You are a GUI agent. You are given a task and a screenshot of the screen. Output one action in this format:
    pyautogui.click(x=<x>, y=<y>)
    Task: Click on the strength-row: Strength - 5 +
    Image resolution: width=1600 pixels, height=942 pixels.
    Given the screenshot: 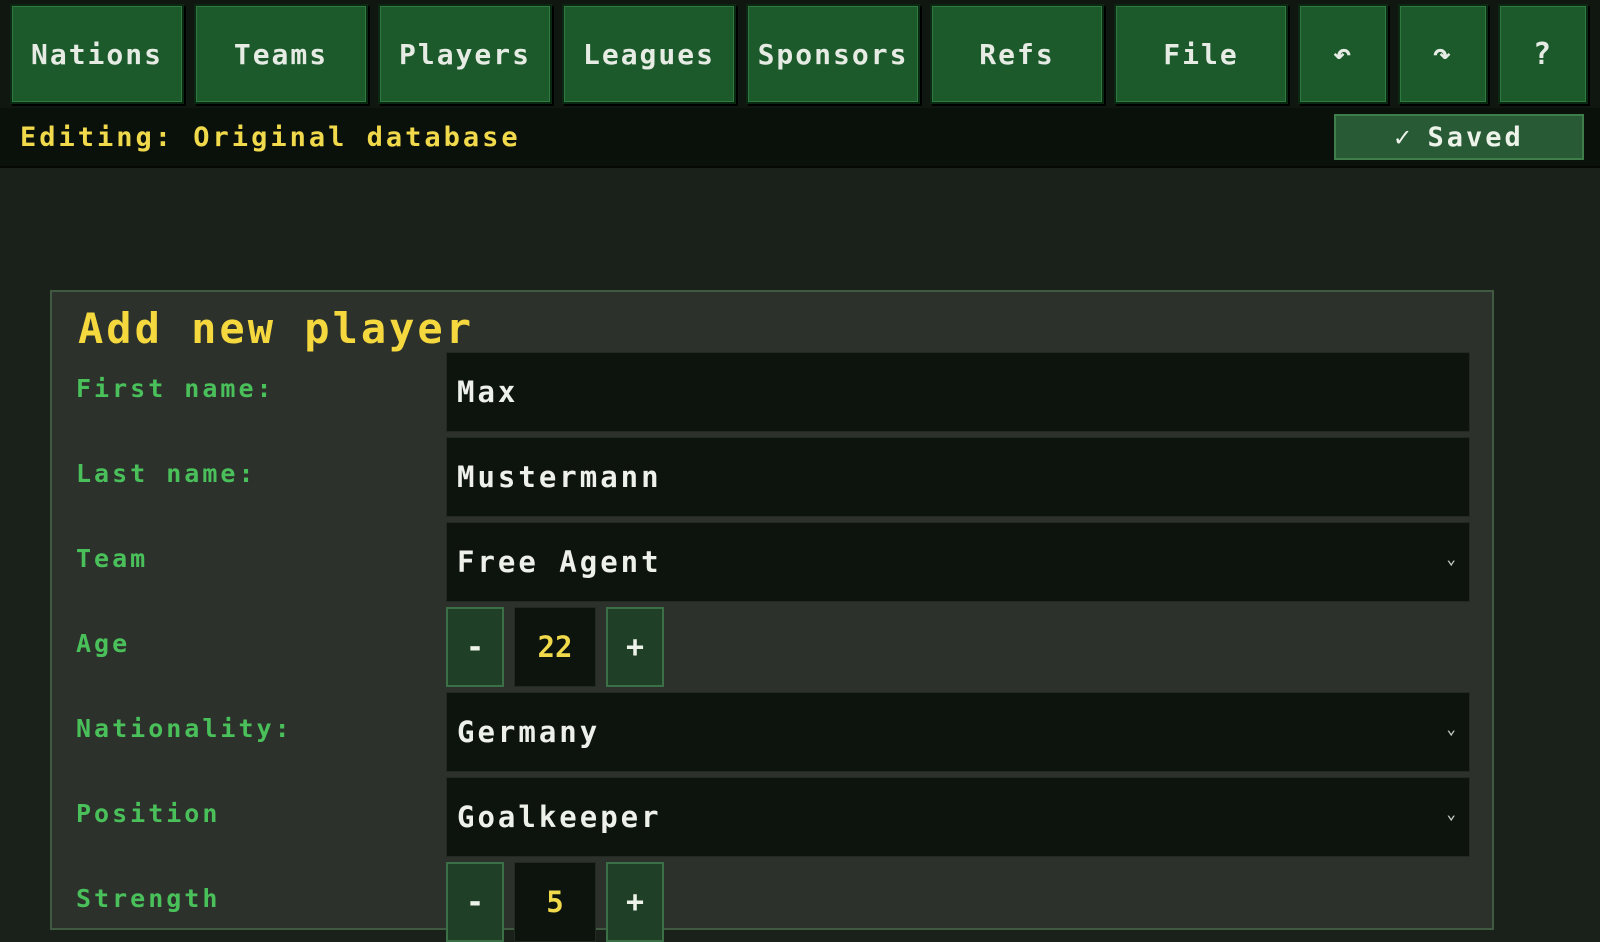 What is the action you would take?
    pyautogui.click(x=772, y=902)
    